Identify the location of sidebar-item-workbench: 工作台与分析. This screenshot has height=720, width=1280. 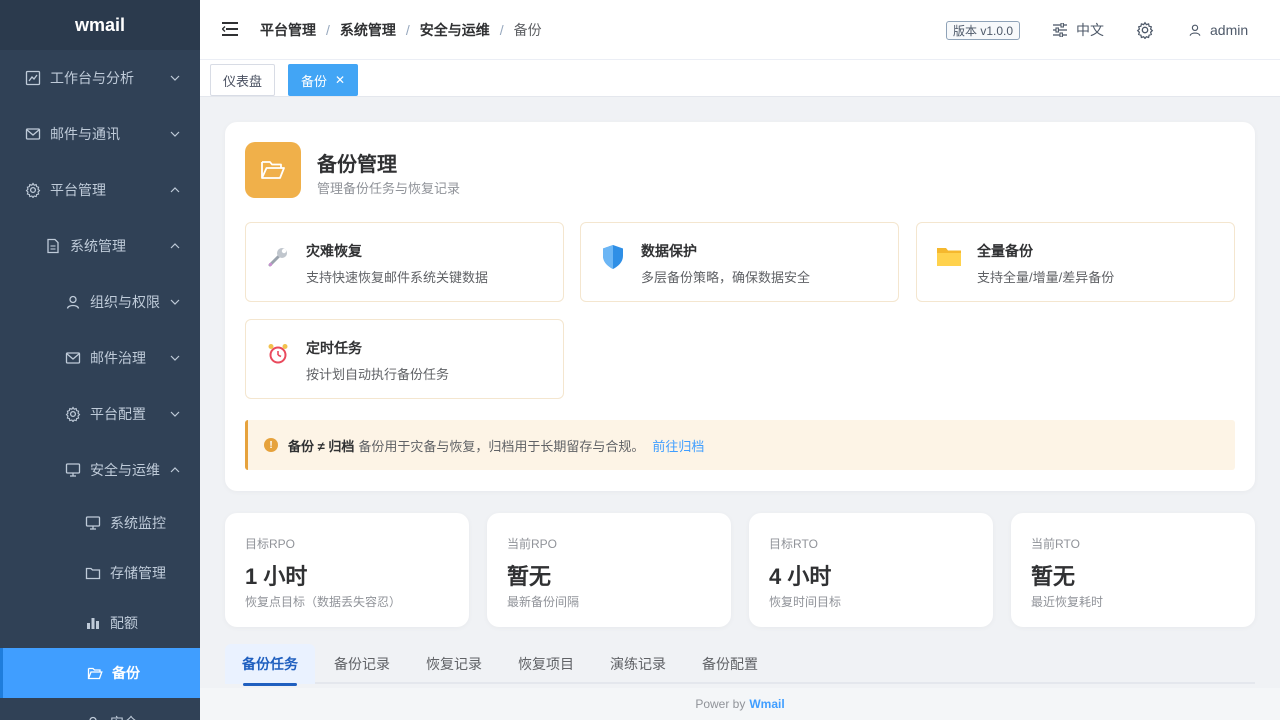
(100, 78).